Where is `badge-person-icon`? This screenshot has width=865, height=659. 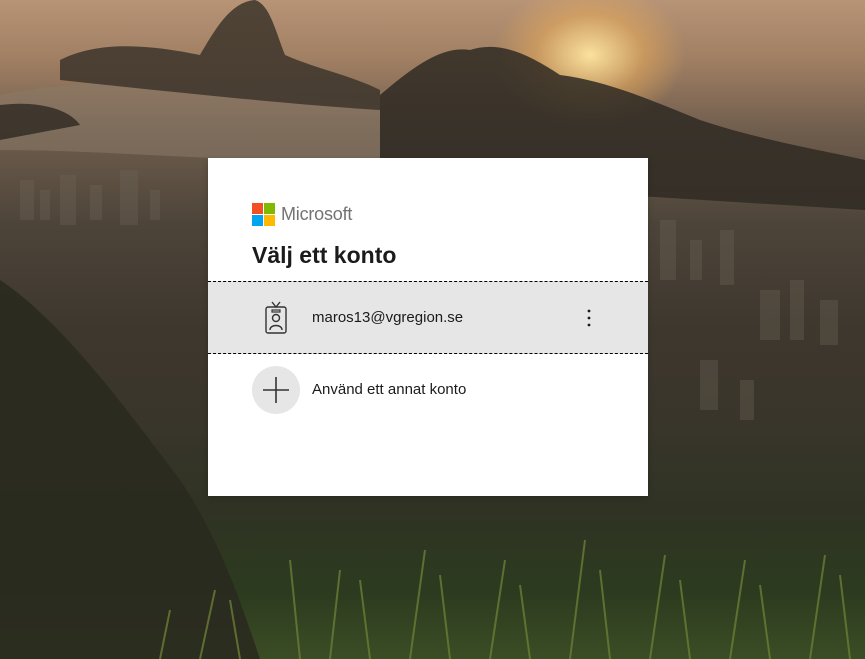 badge-person-icon is located at coordinates (276, 318).